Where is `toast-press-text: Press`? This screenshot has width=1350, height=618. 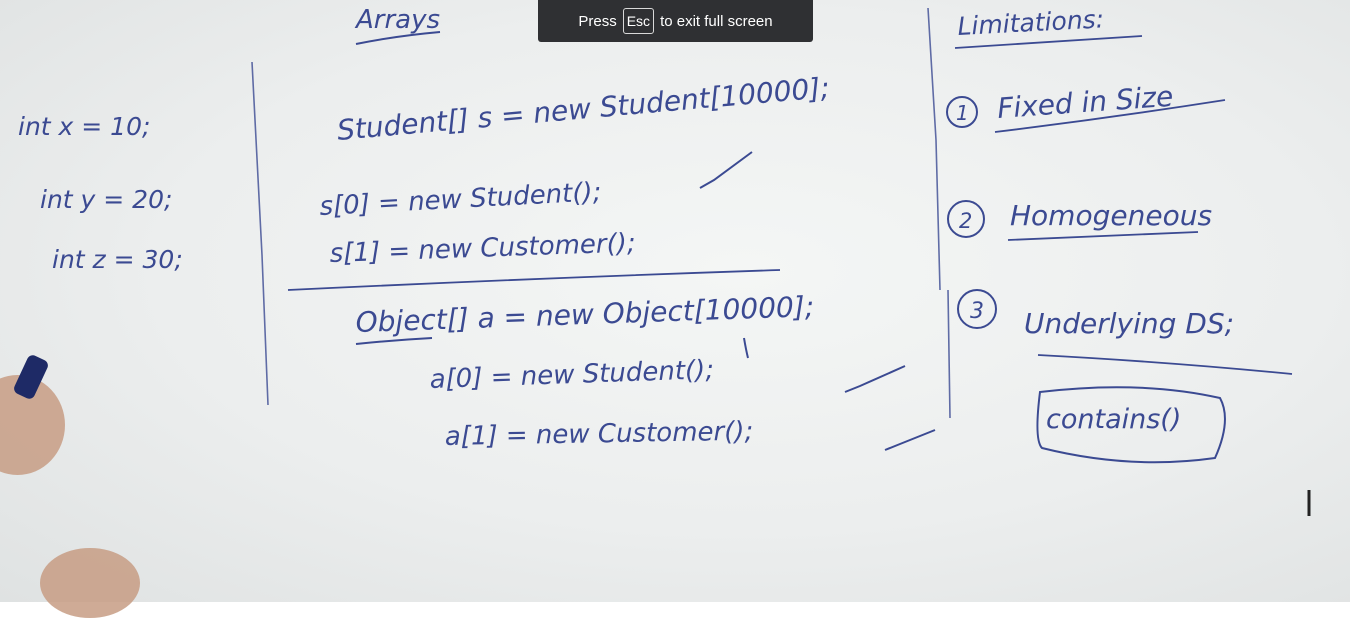
toast-press-text: Press is located at coordinates (597, 21).